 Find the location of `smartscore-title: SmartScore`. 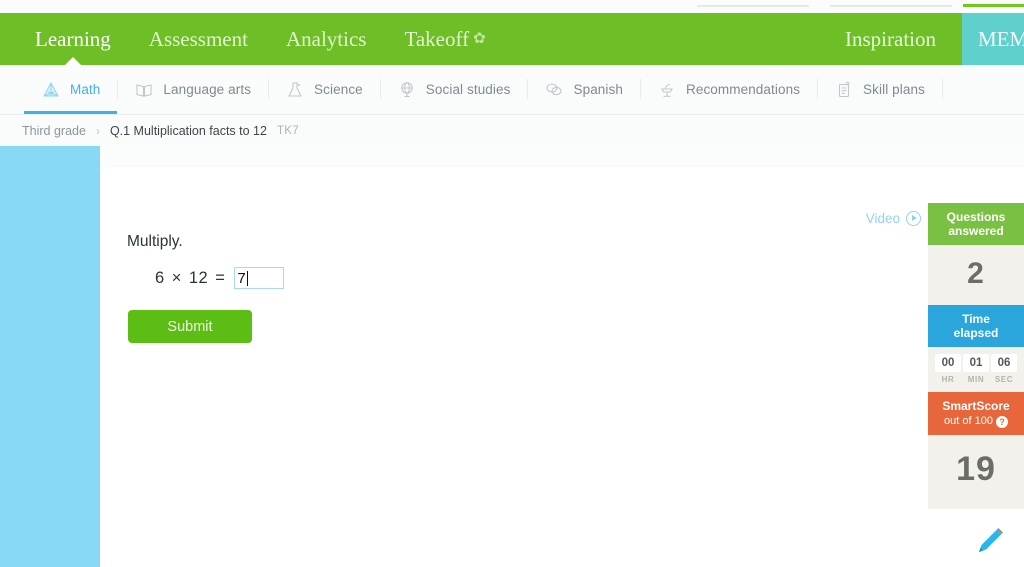

smartscore-title: SmartScore is located at coordinates (976, 406).